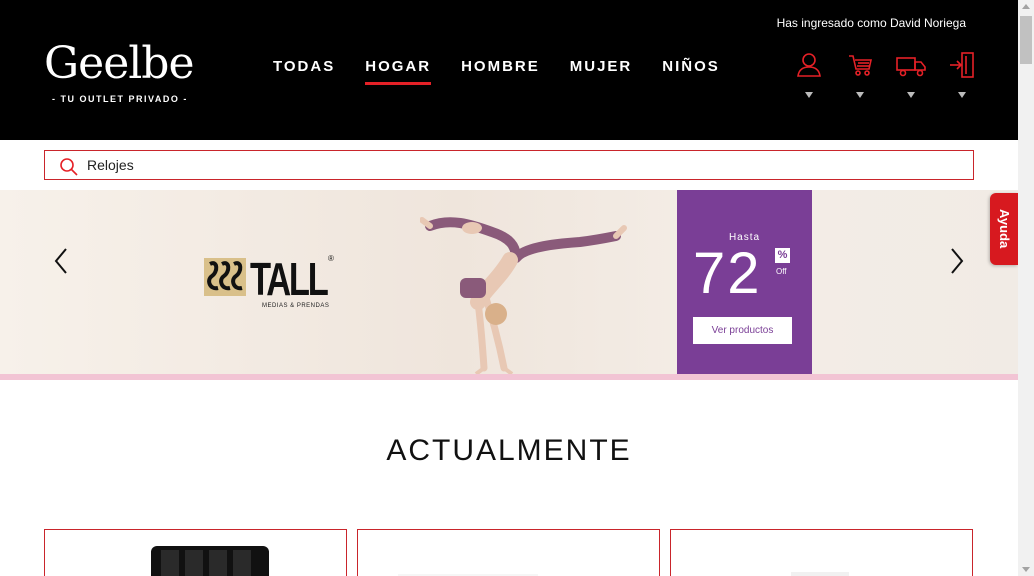  Describe the element at coordinates (62, 261) in the screenshot. I see `carousel-prev-icon` at that location.